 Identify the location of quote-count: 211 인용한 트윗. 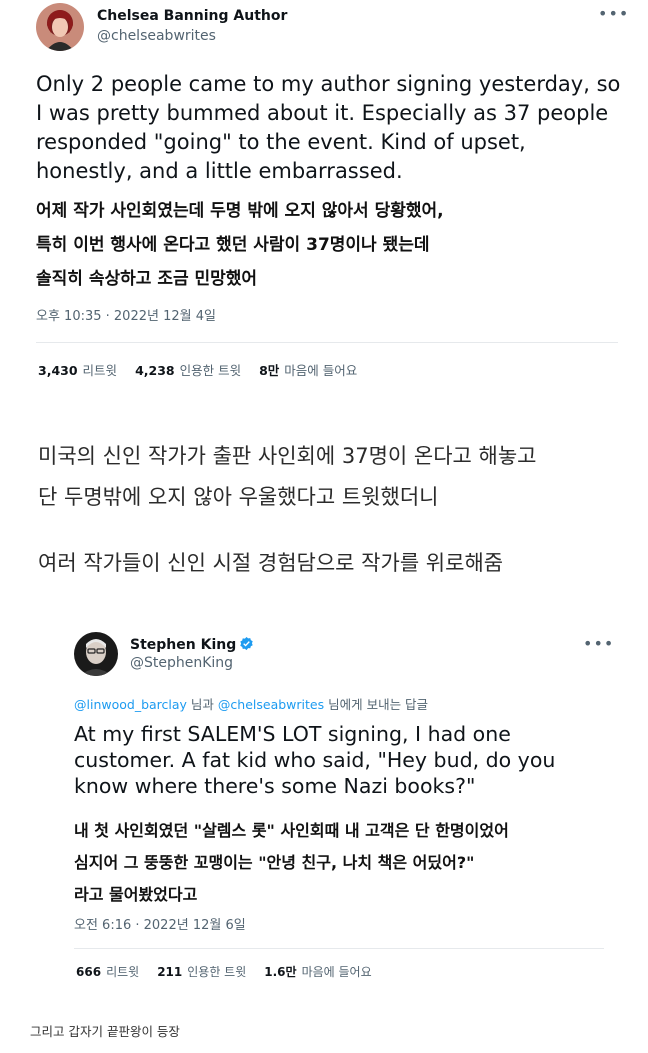
(201, 971).